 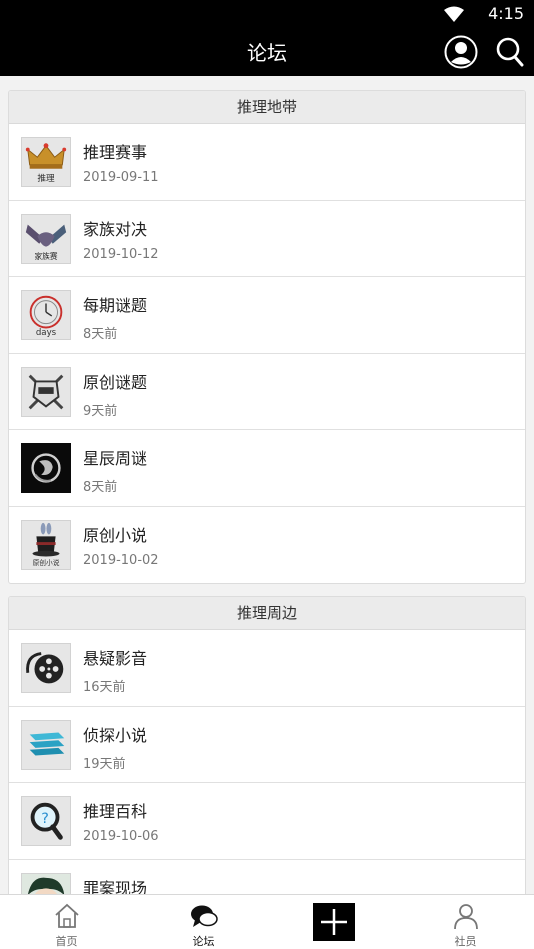 I want to click on add-post-button, so click(x=334, y=922).